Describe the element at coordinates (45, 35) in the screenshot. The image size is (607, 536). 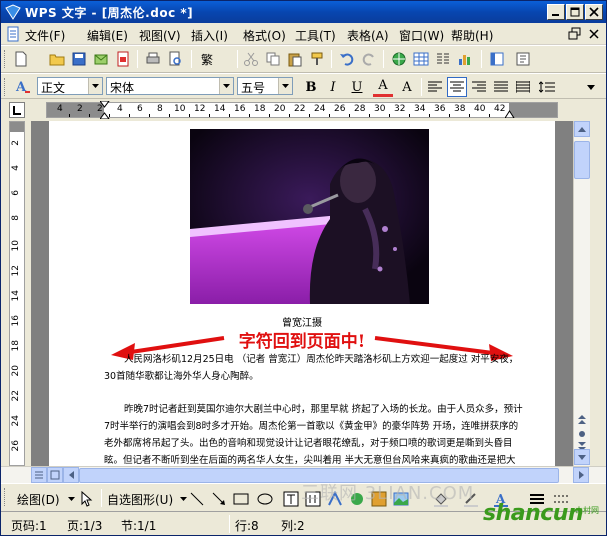
I see `menu-file: 文件(F)` at that location.